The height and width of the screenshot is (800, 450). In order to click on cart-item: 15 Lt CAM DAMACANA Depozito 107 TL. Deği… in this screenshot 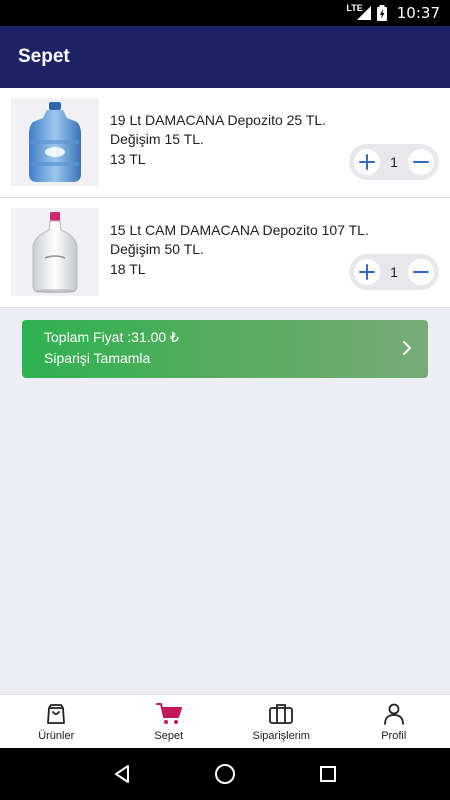, I will do `click(225, 253)`.